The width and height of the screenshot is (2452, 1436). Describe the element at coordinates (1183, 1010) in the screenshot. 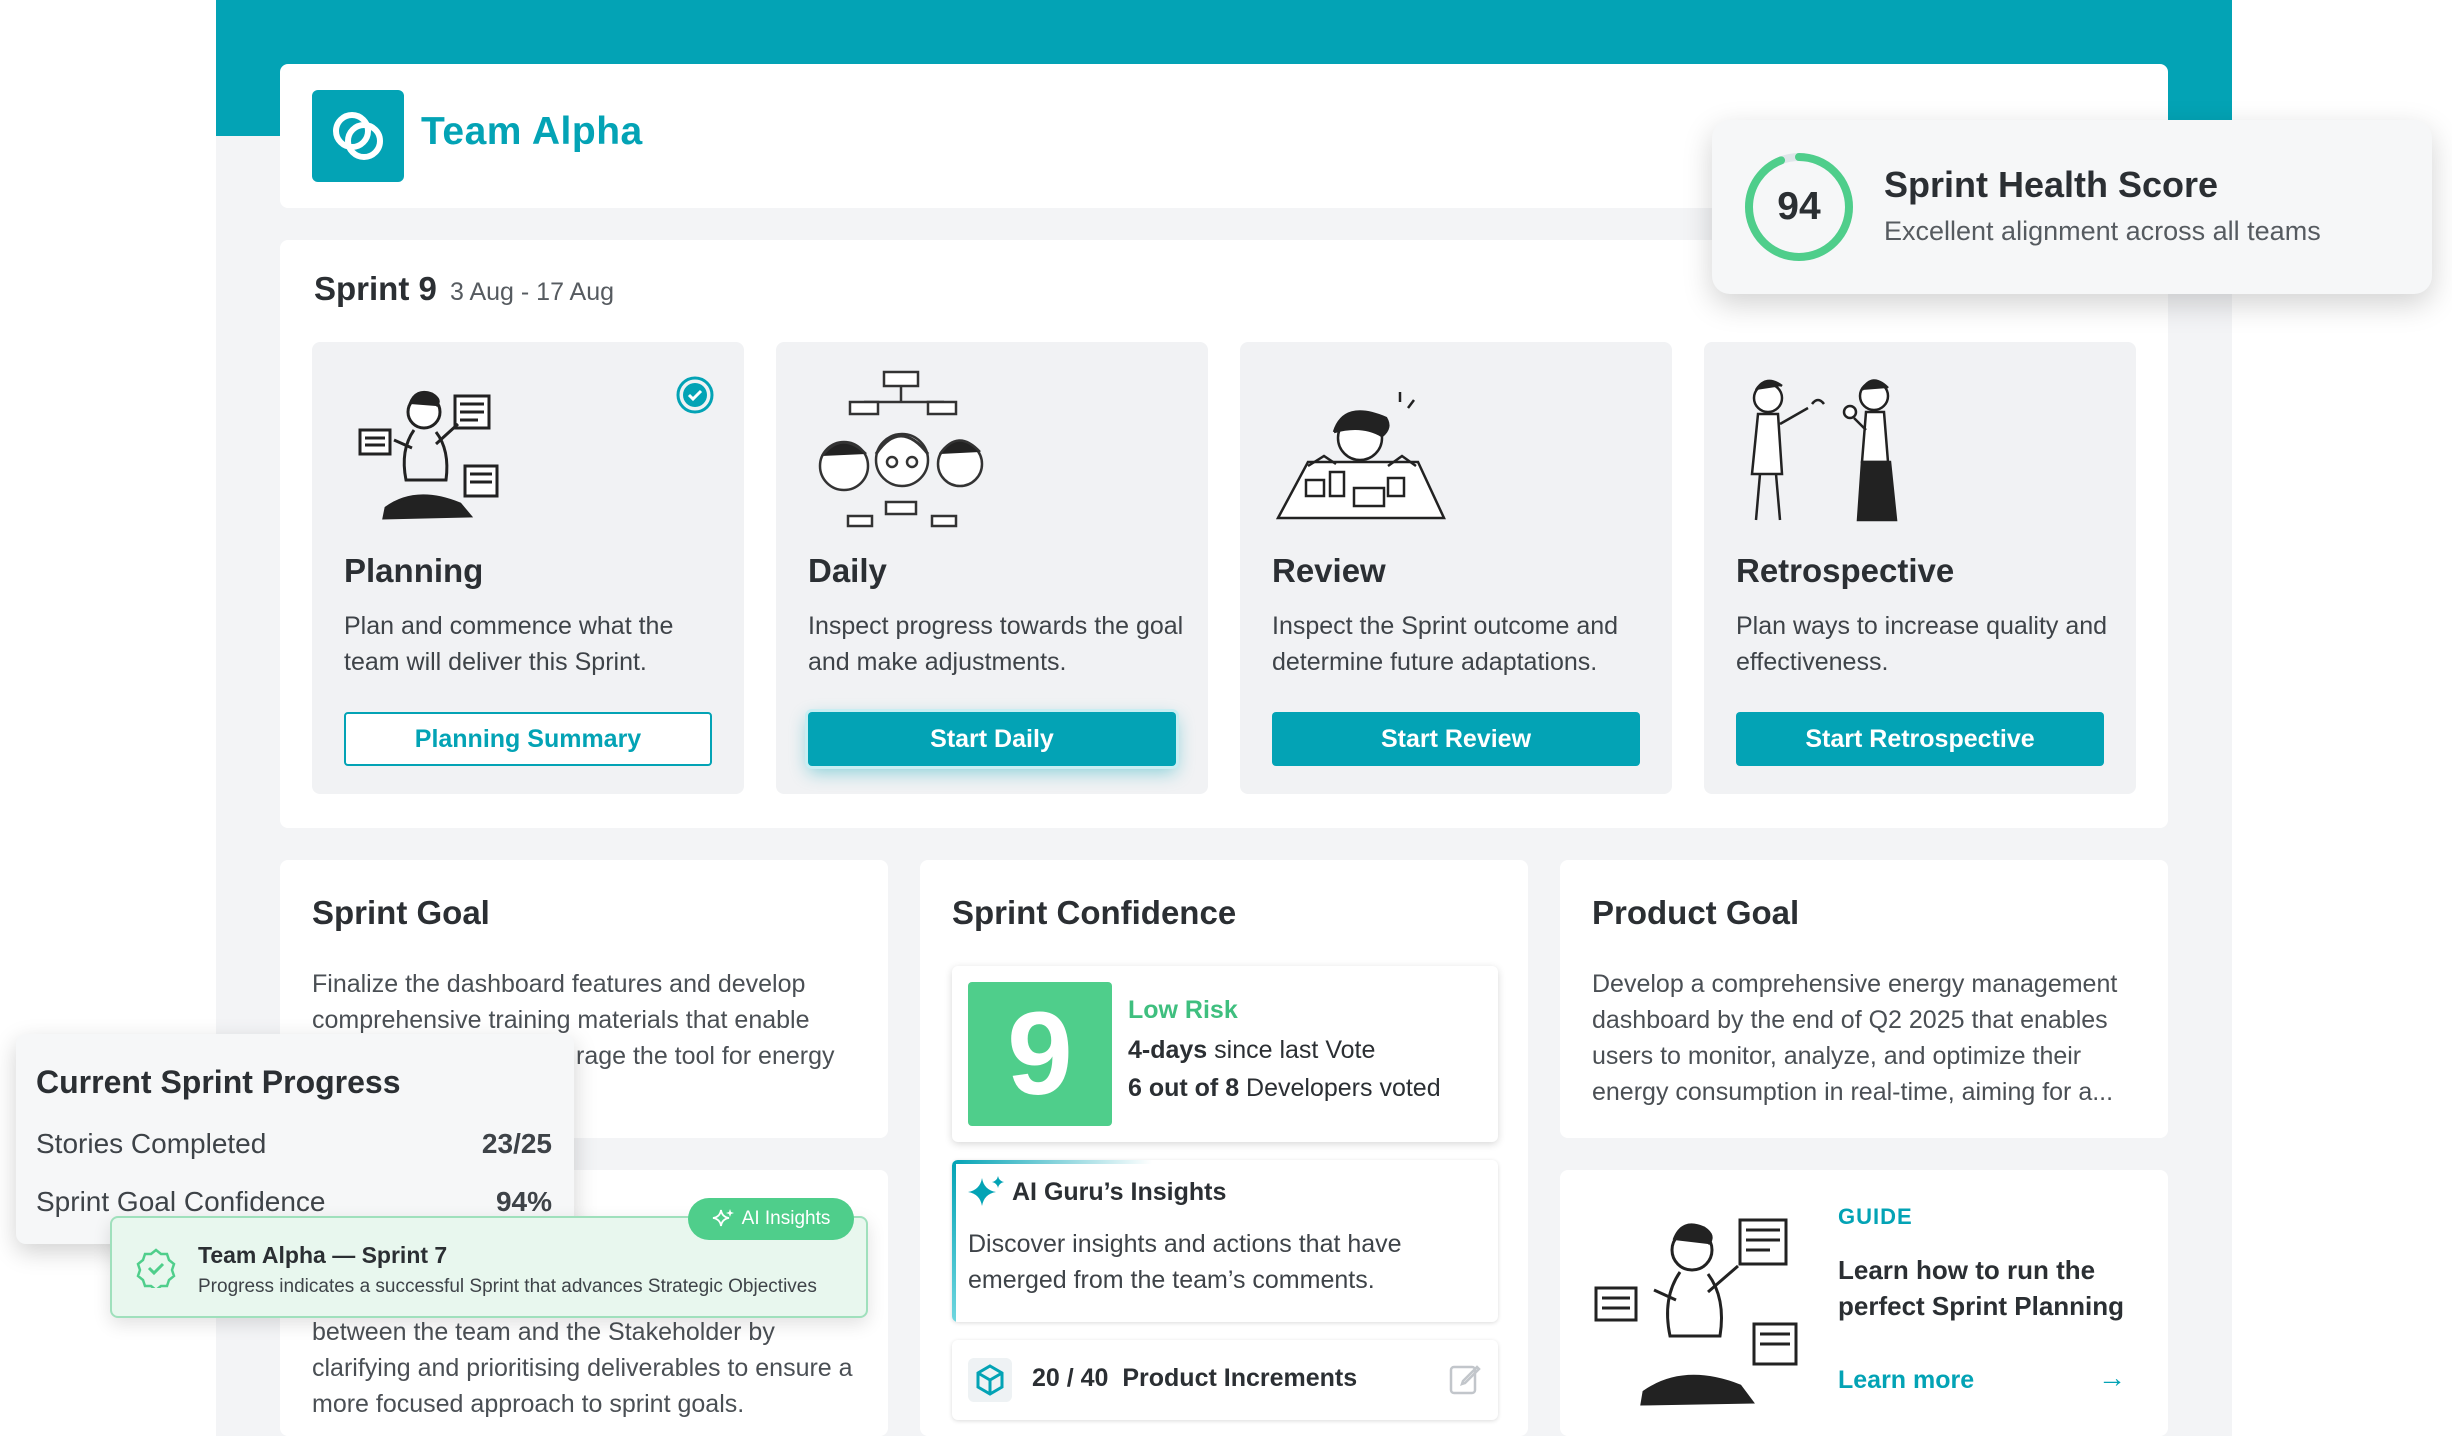

I see `risk-level: Low Risk` at that location.